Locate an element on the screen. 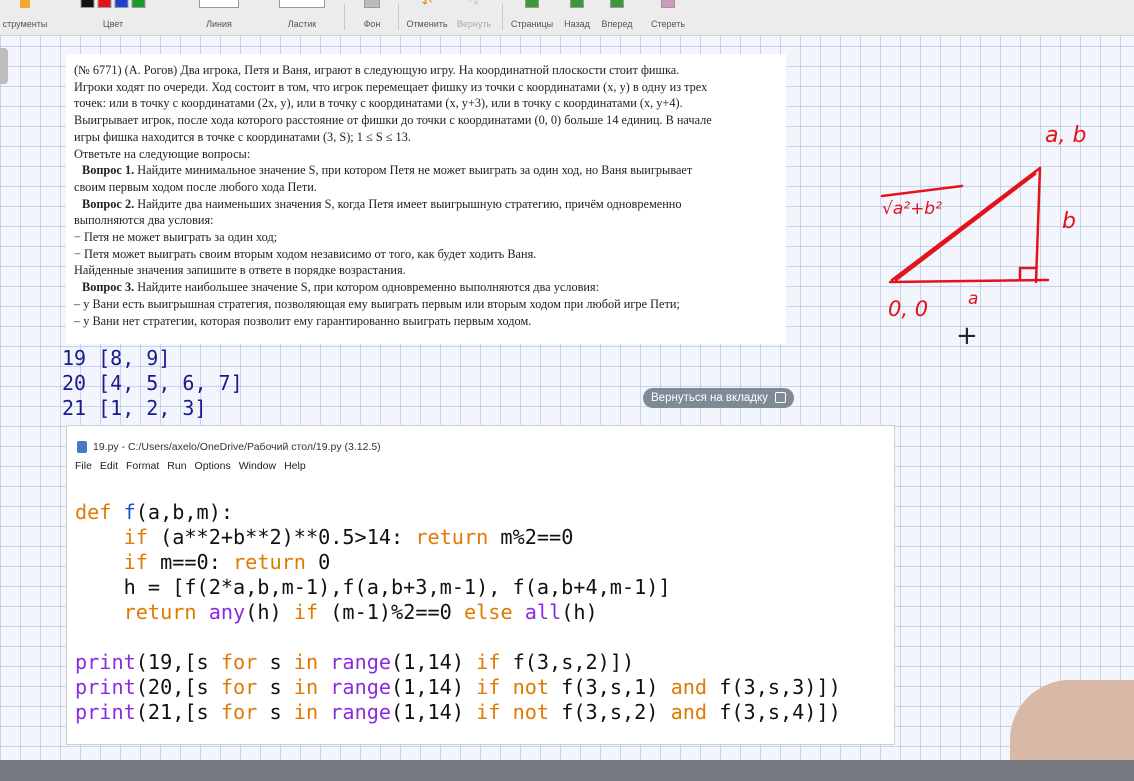  undo-label: Отменить is located at coordinates (427, 24).